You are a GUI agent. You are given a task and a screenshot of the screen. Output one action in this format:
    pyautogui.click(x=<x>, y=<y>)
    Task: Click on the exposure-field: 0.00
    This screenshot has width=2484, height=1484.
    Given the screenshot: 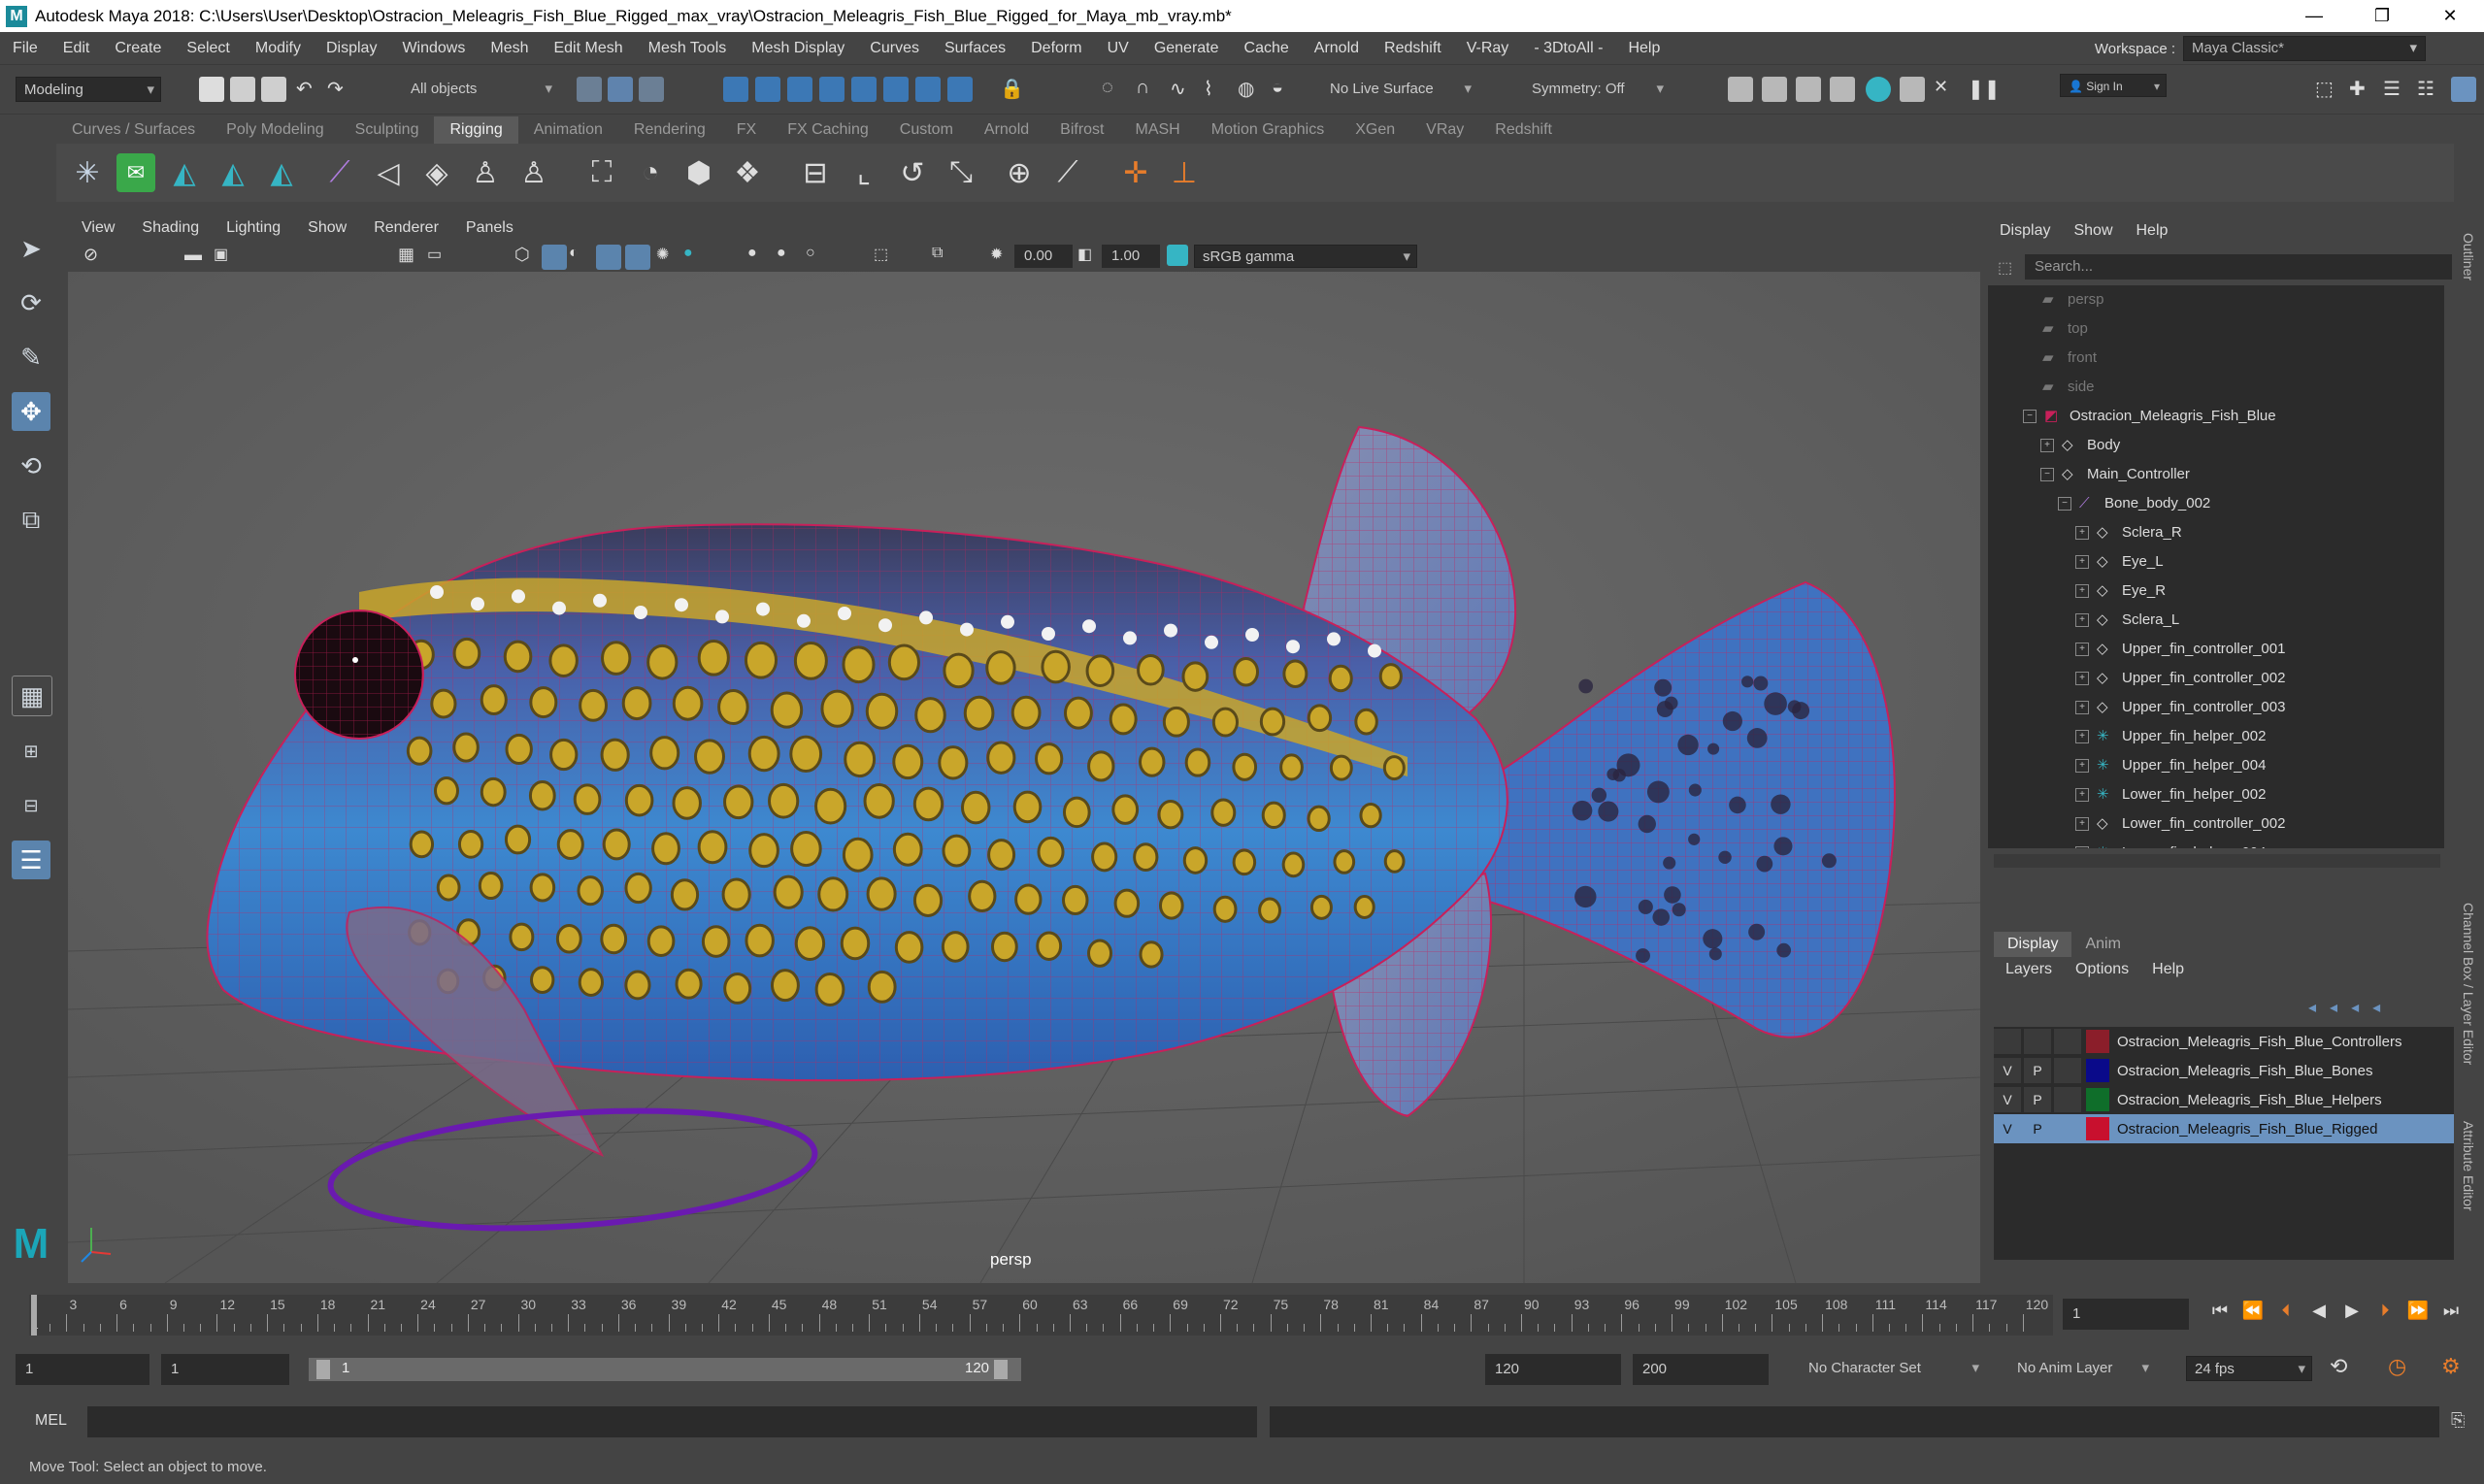 What is the action you would take?
    pyautogui.click(x=1043, y=256)
    